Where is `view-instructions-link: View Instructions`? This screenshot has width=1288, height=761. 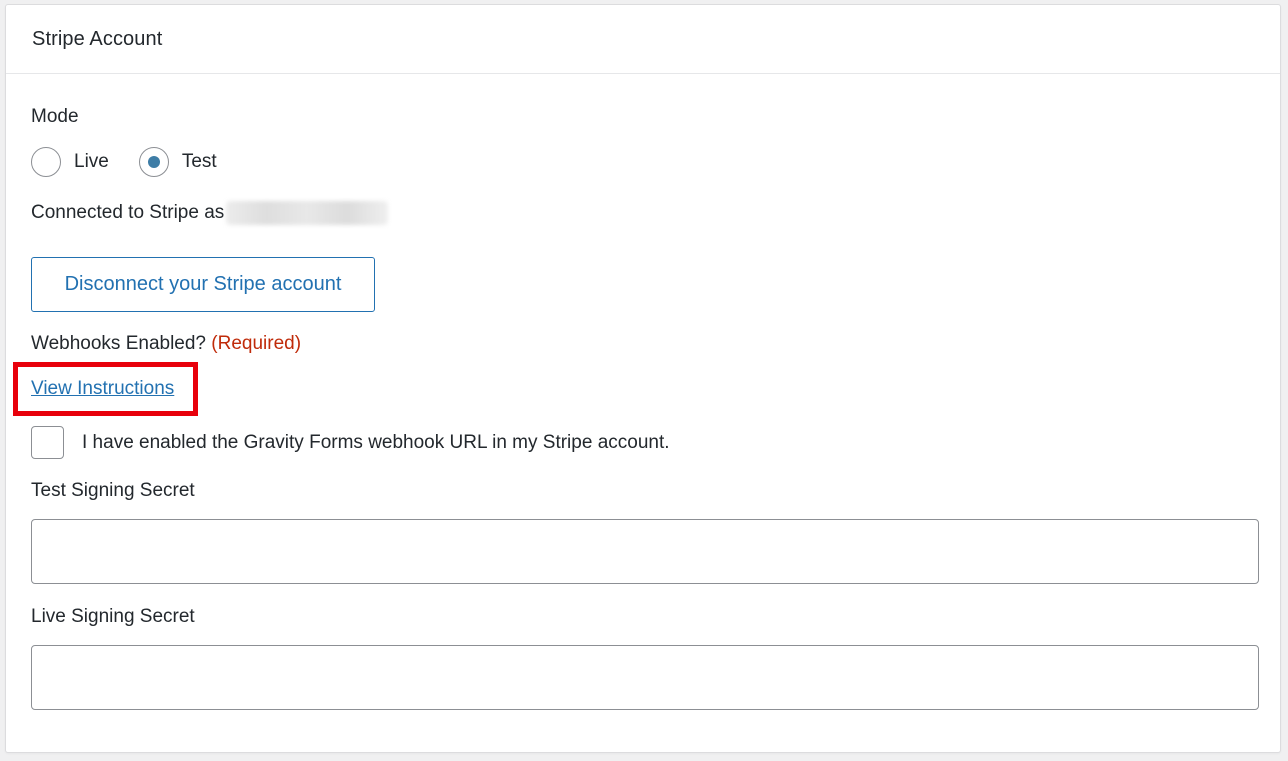 view-instructions-link: View Instructions is located at coordinates (102, 389).